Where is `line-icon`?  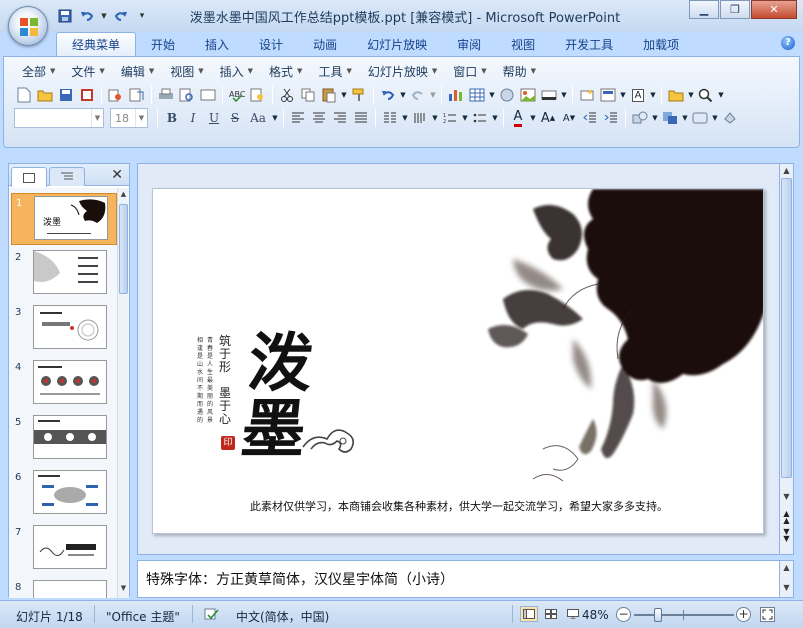 line-icon is located at coordinates (549, 95).